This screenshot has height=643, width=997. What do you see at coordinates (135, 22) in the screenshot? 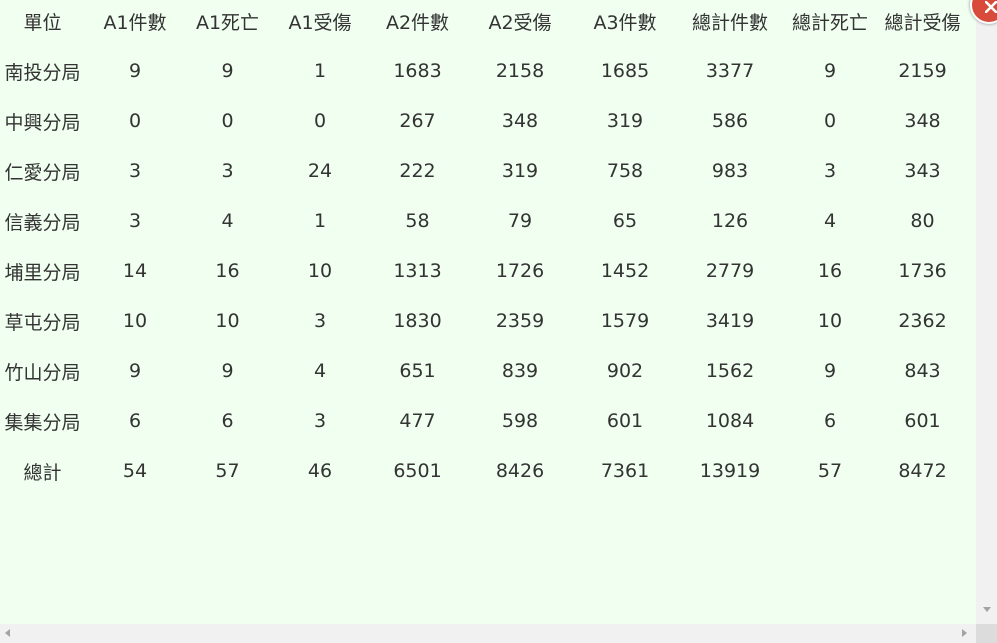
I see `column-header: A1件數` at bounding box center [135, 22].